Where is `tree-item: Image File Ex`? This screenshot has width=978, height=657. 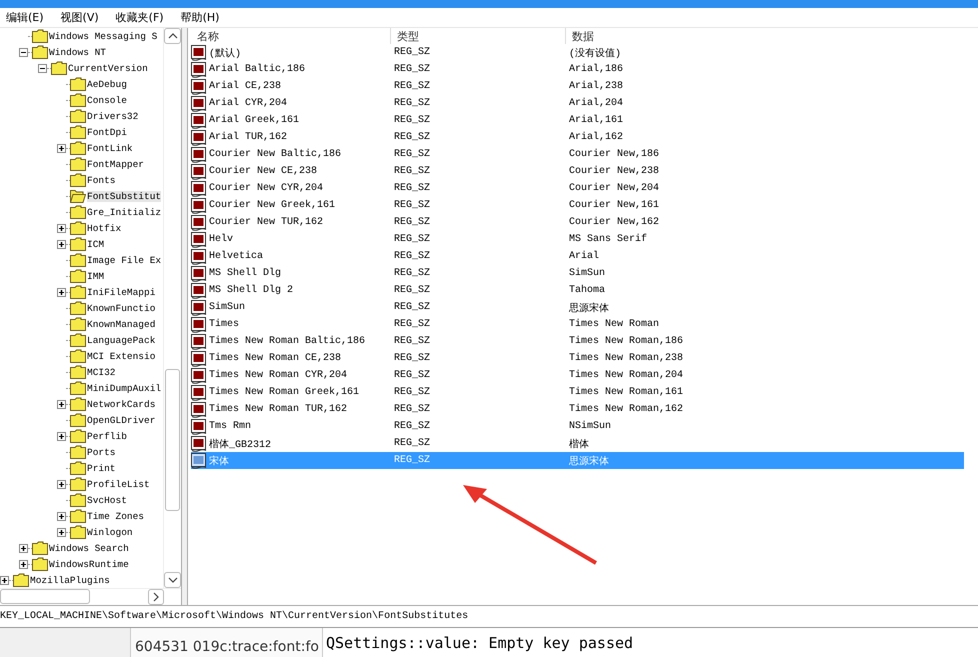 tree-item: Image File Ex is located at coordinates (124, 260).